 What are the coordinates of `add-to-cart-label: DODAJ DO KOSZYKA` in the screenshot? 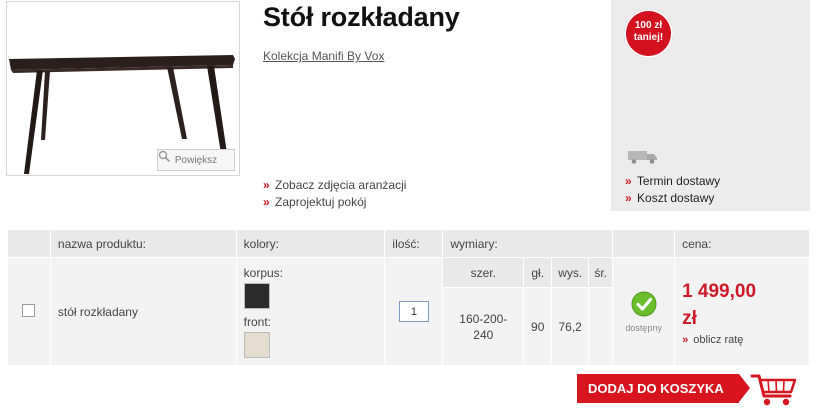 It's located at (658, 388).